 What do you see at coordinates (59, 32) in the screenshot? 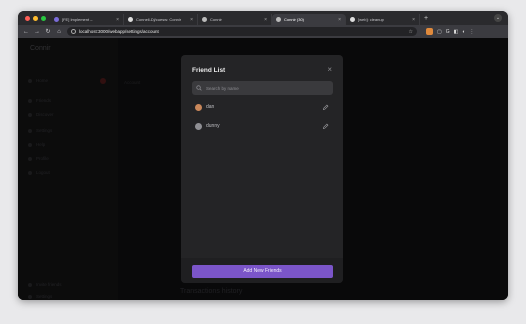
I see `home-icon: ⌂` at bounding box center [59, 32].